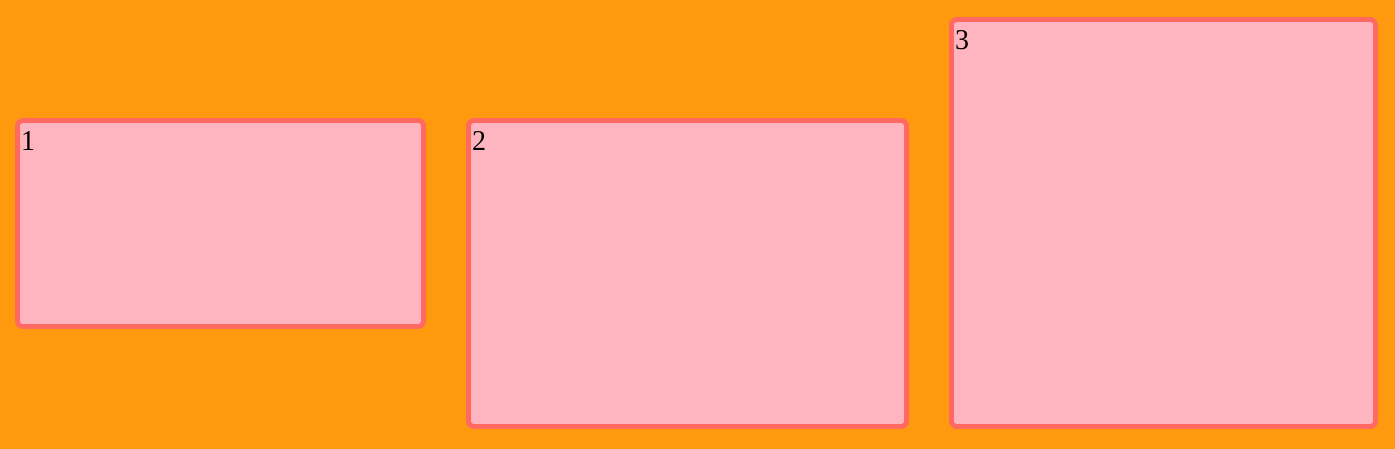 This screenshot has height=449, width=1395. Describe the element at coordinates (220, 223) in the screenshot. I see `box-1: 1` at that location.